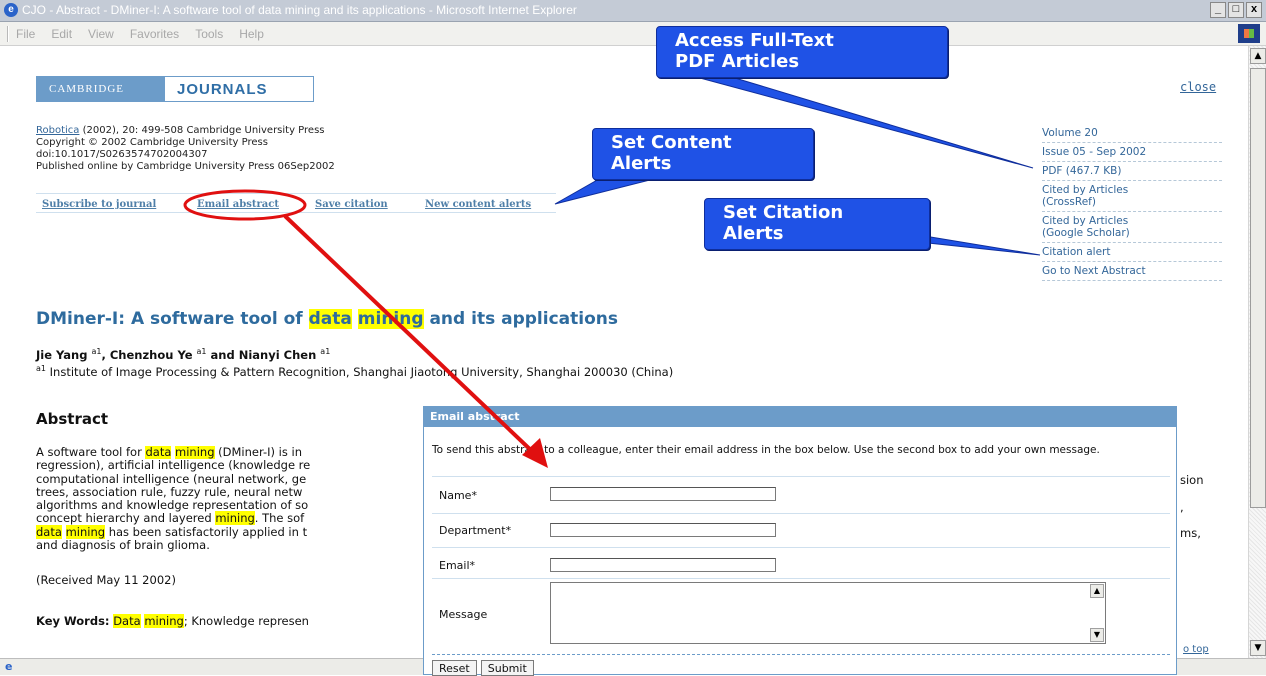 The width and height of the screenshot is (1266, 676). Describe the element at coordinates (61, 34) in the screenshot. I see `menu-edit: Edit` at that location.